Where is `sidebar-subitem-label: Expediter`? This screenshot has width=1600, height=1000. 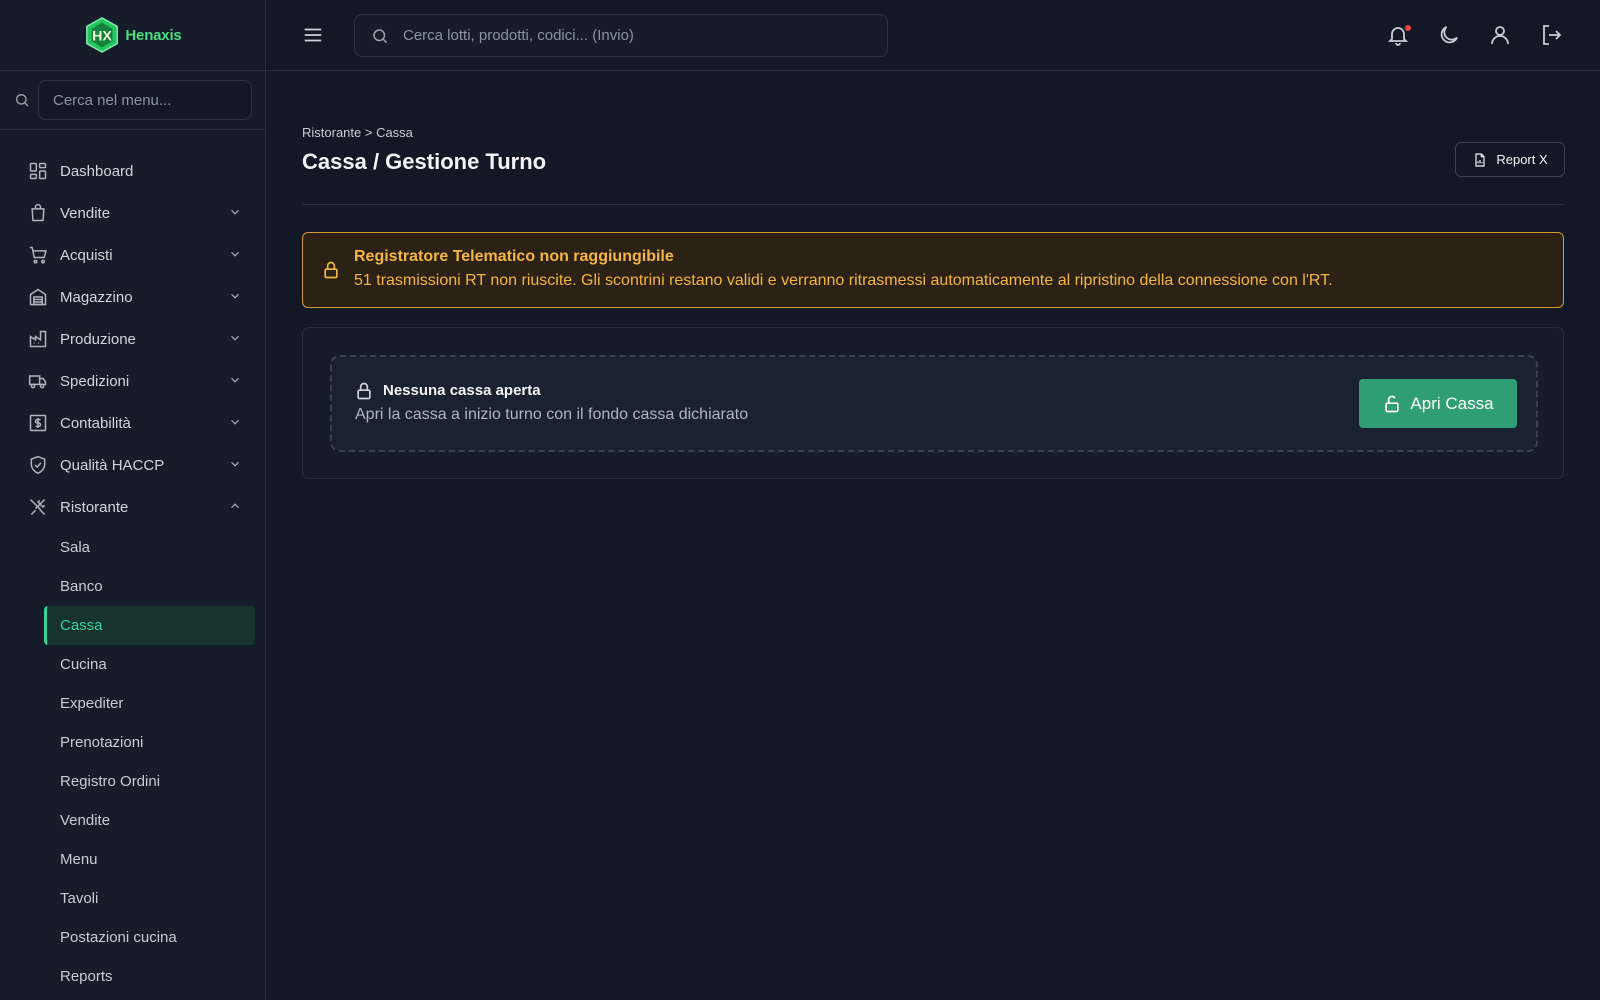 sidebar-subitem-label: Expediter is located at coordinates (92, 703).